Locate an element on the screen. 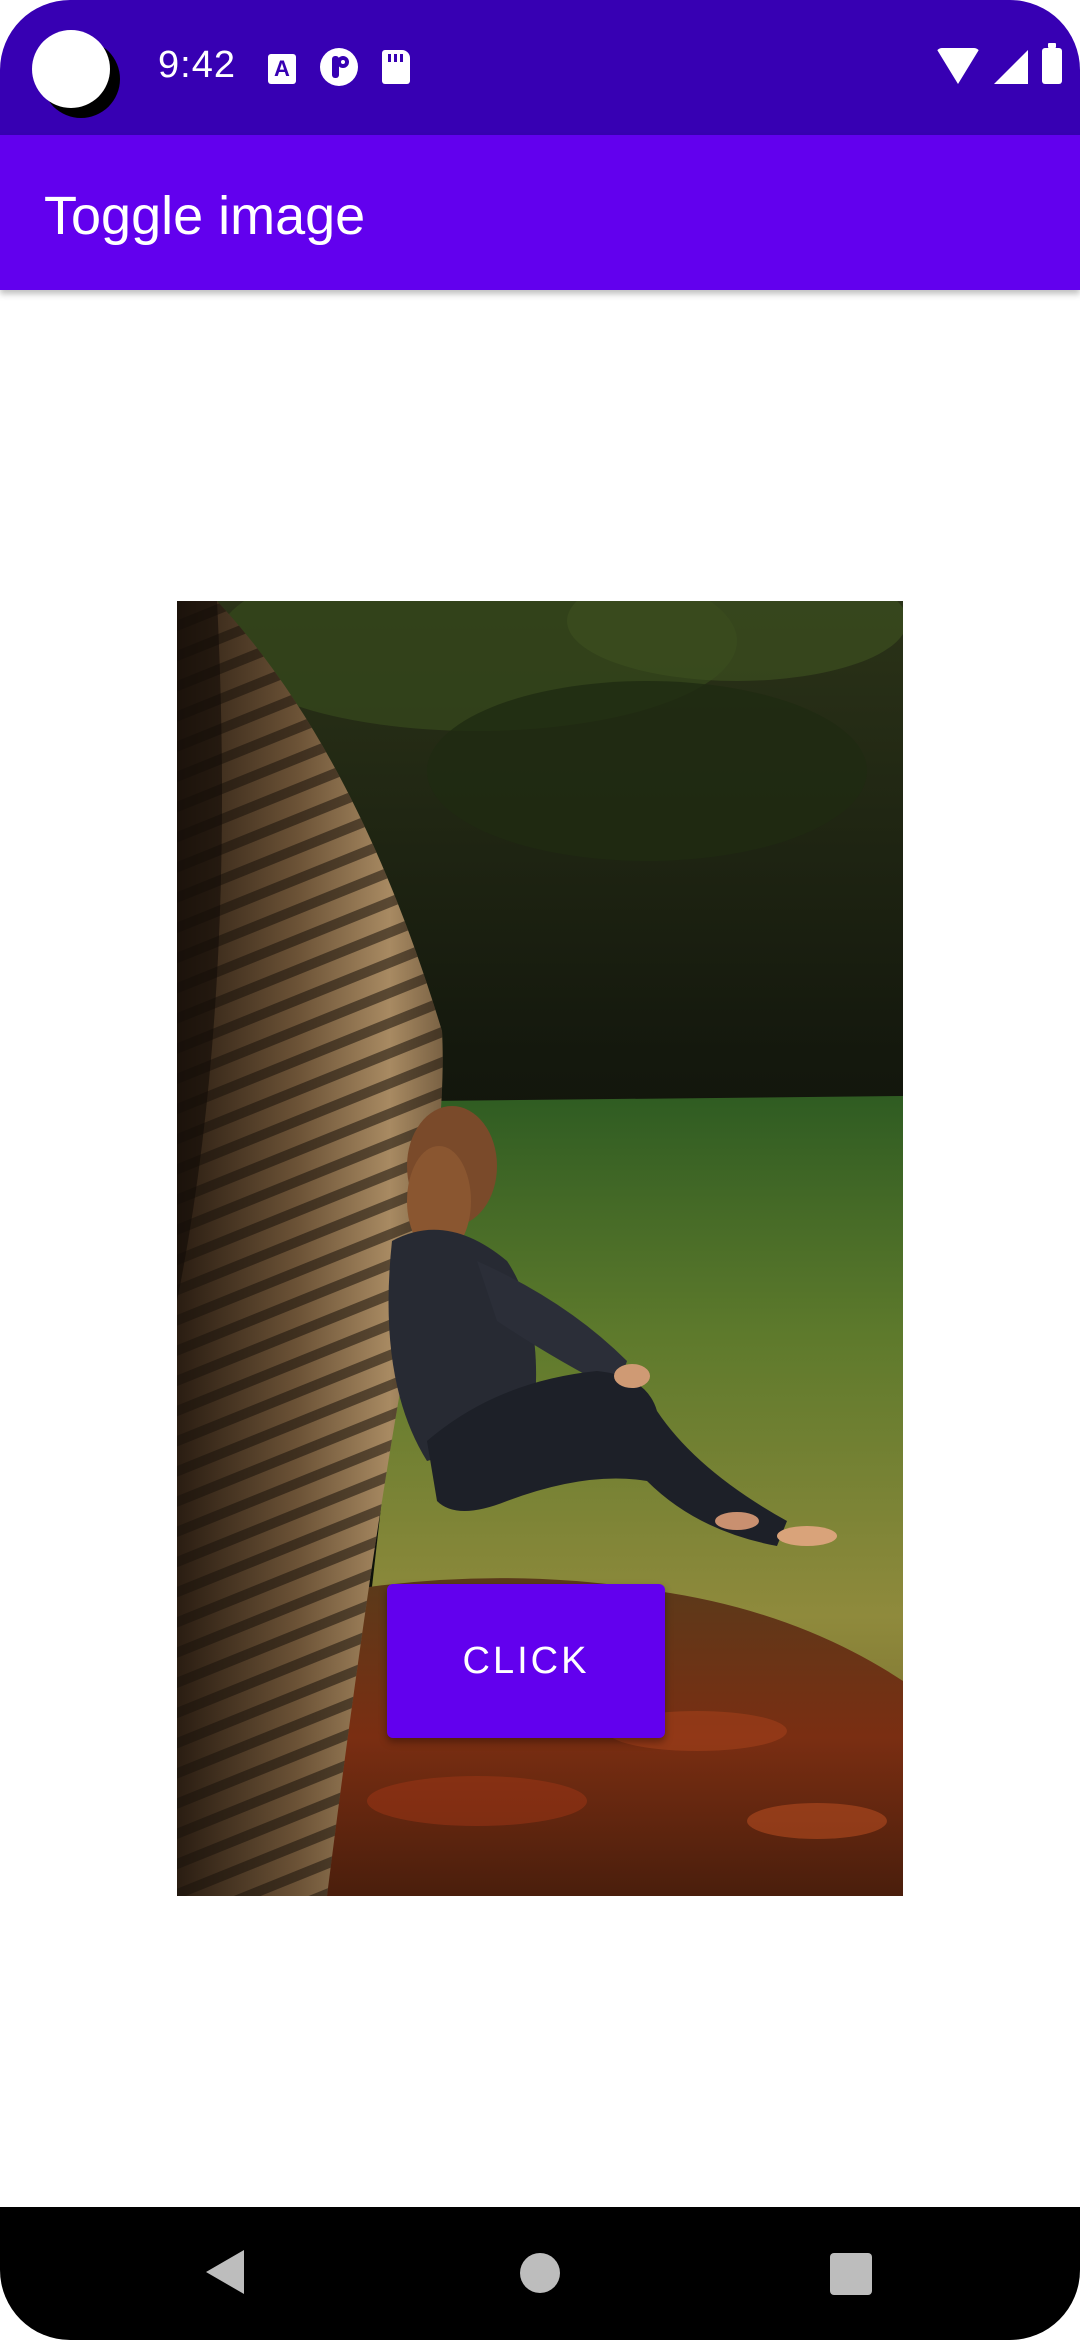 The width and height of the screenshot is (1080, 2340). app-bar: Toggle image is located at coordinates (540, 212).